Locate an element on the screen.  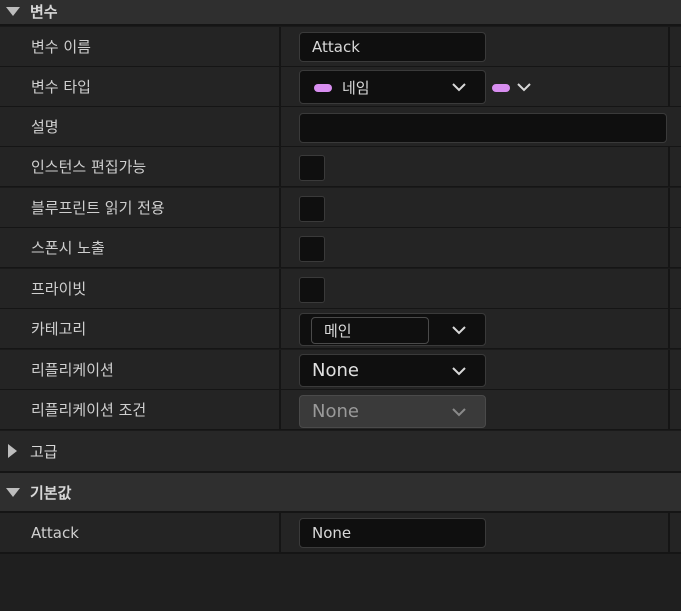
category-label: 카테고리 is located at coordinates (59, 329).